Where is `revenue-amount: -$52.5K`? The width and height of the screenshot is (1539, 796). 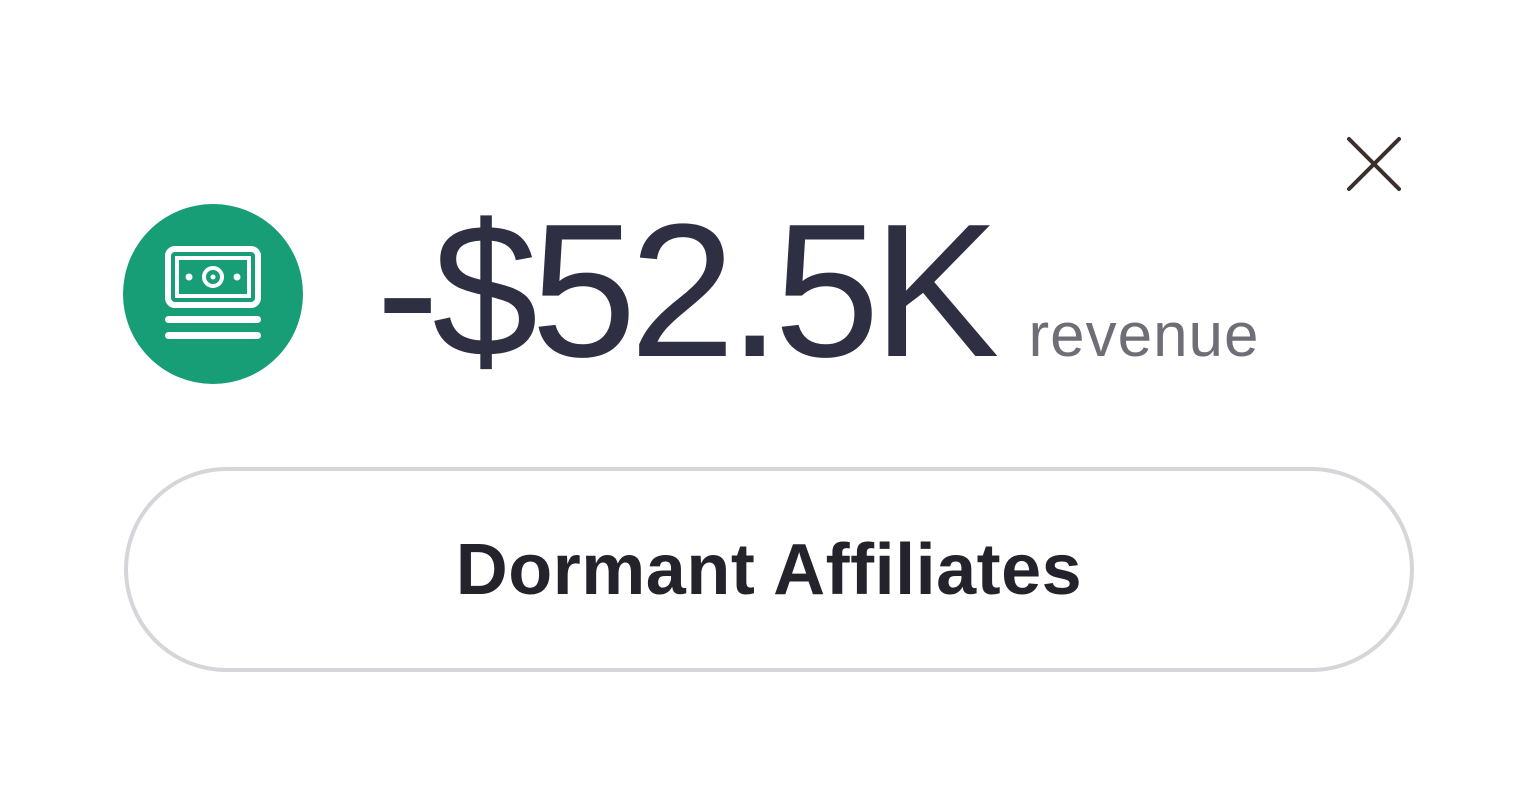 revenue-amount: -$52.5K is located at coordinates (687, 291).